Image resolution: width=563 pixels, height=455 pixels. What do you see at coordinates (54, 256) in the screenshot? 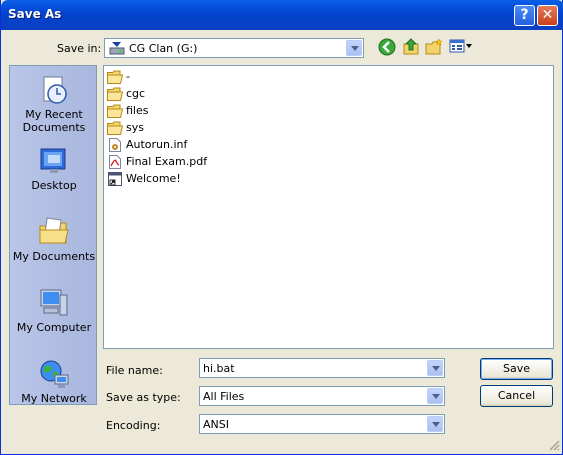
I see `place-label: My Documents` at bounding box center [54, 256].